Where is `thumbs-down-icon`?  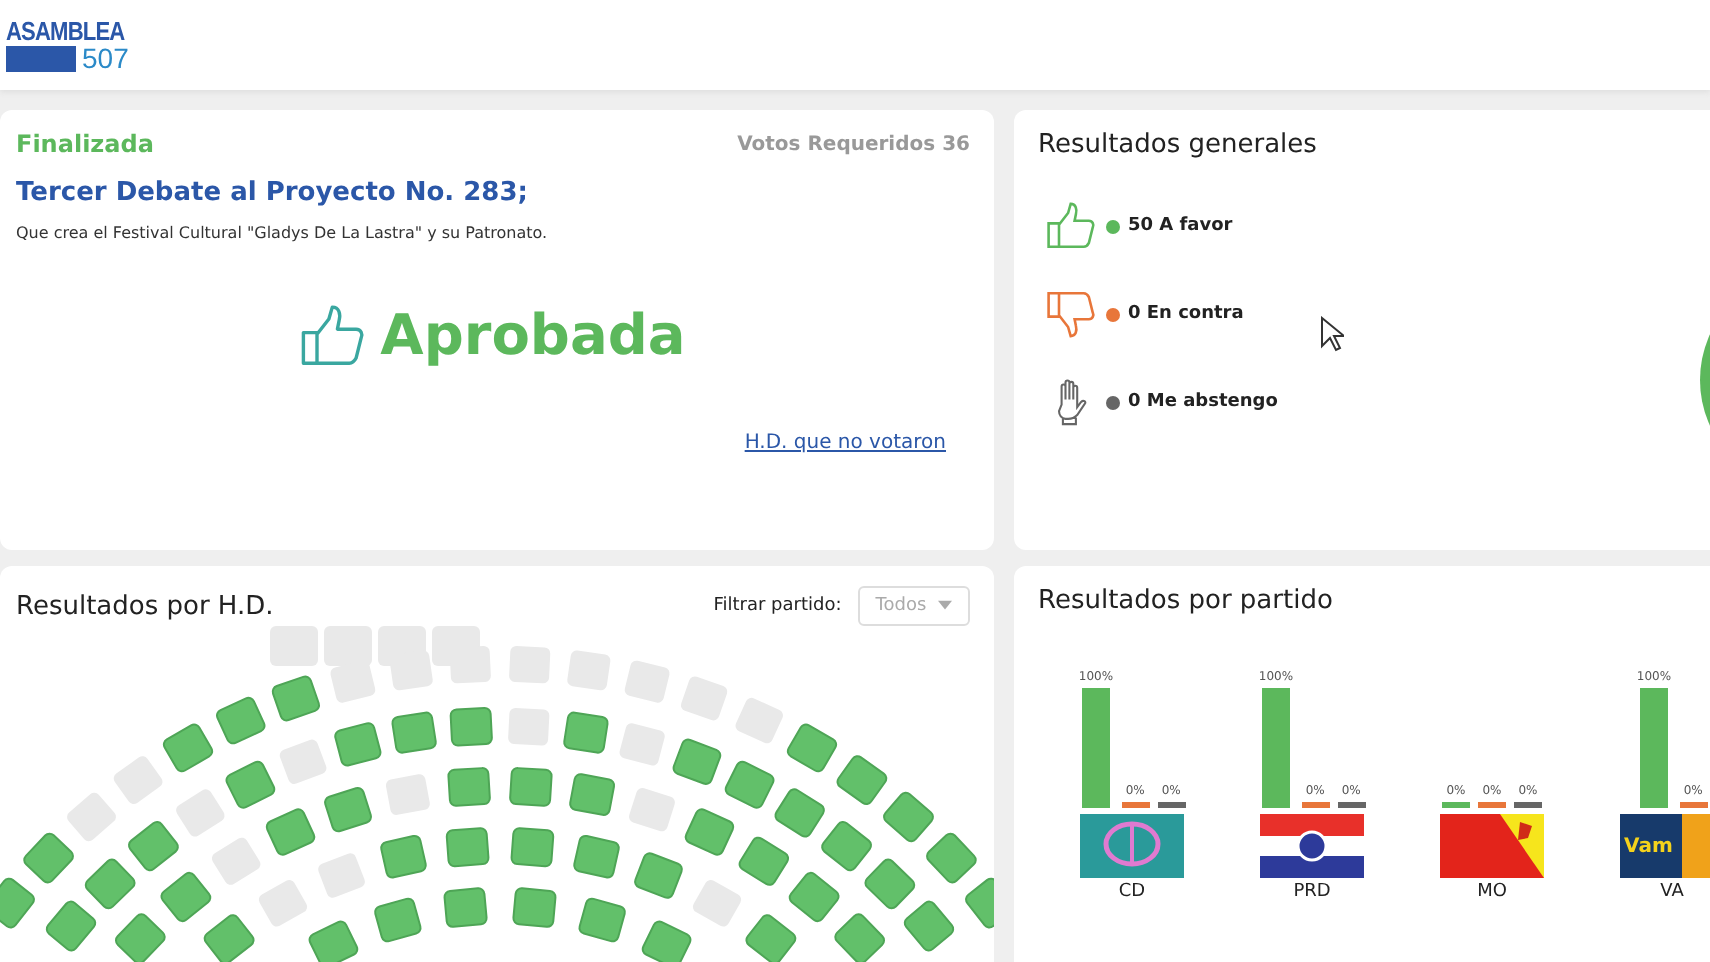 thumbs-down-icon is located at coordinates (1072, 314).